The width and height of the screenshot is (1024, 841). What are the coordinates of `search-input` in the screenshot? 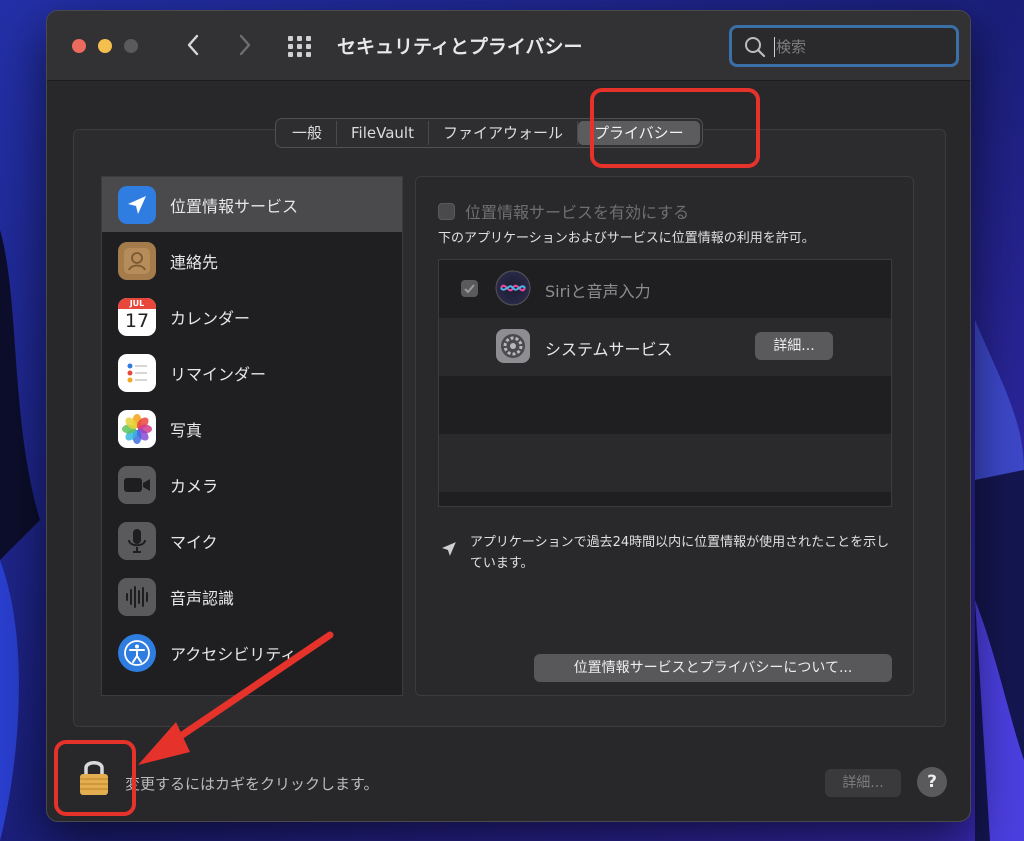 It's located at (861, 47).